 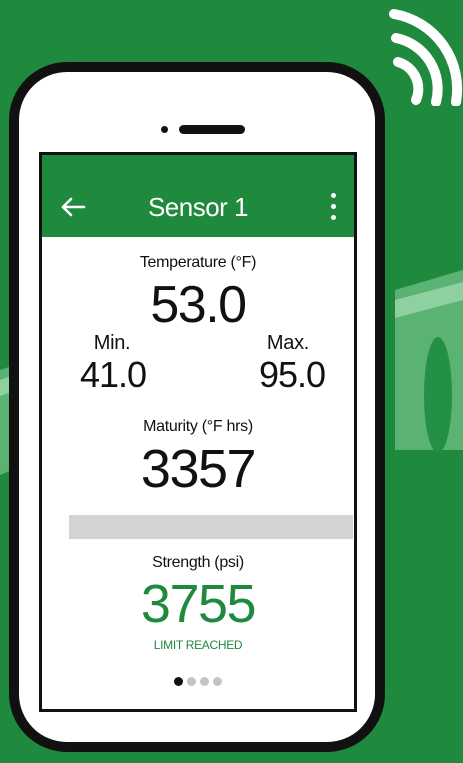 I want to click on more-vertical-icon, so click(x=333, y=210).